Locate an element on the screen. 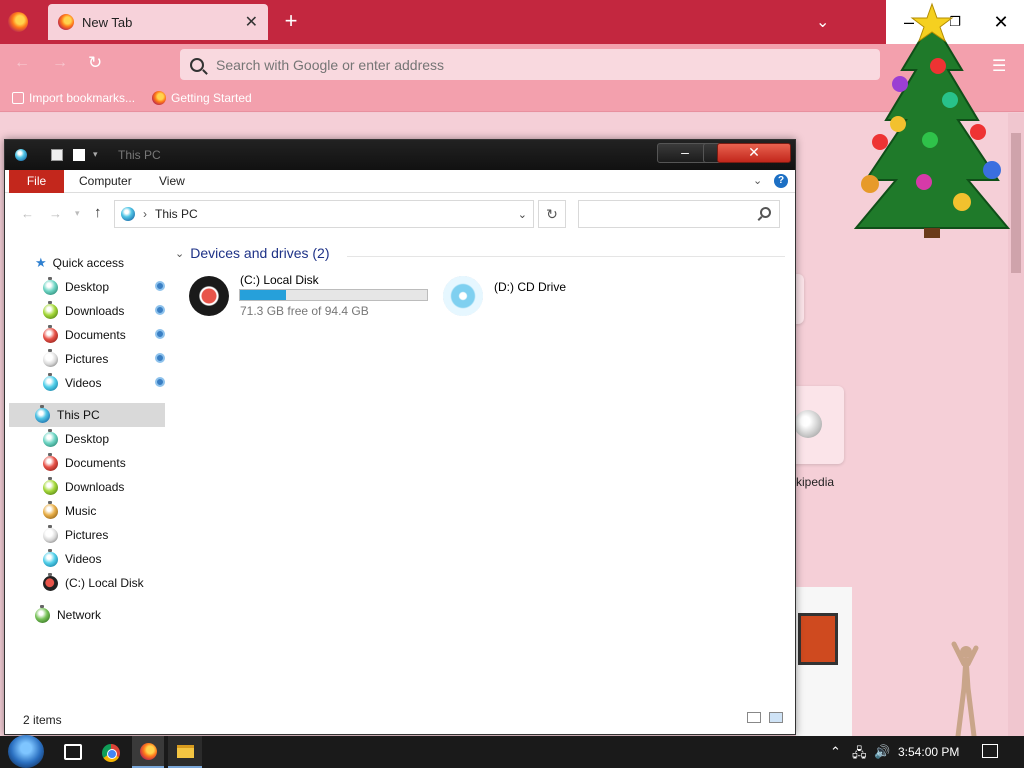 The image size is (1024, 768). customize-qat-chevron-icon: ▾ is located at coordinates (99, 155).